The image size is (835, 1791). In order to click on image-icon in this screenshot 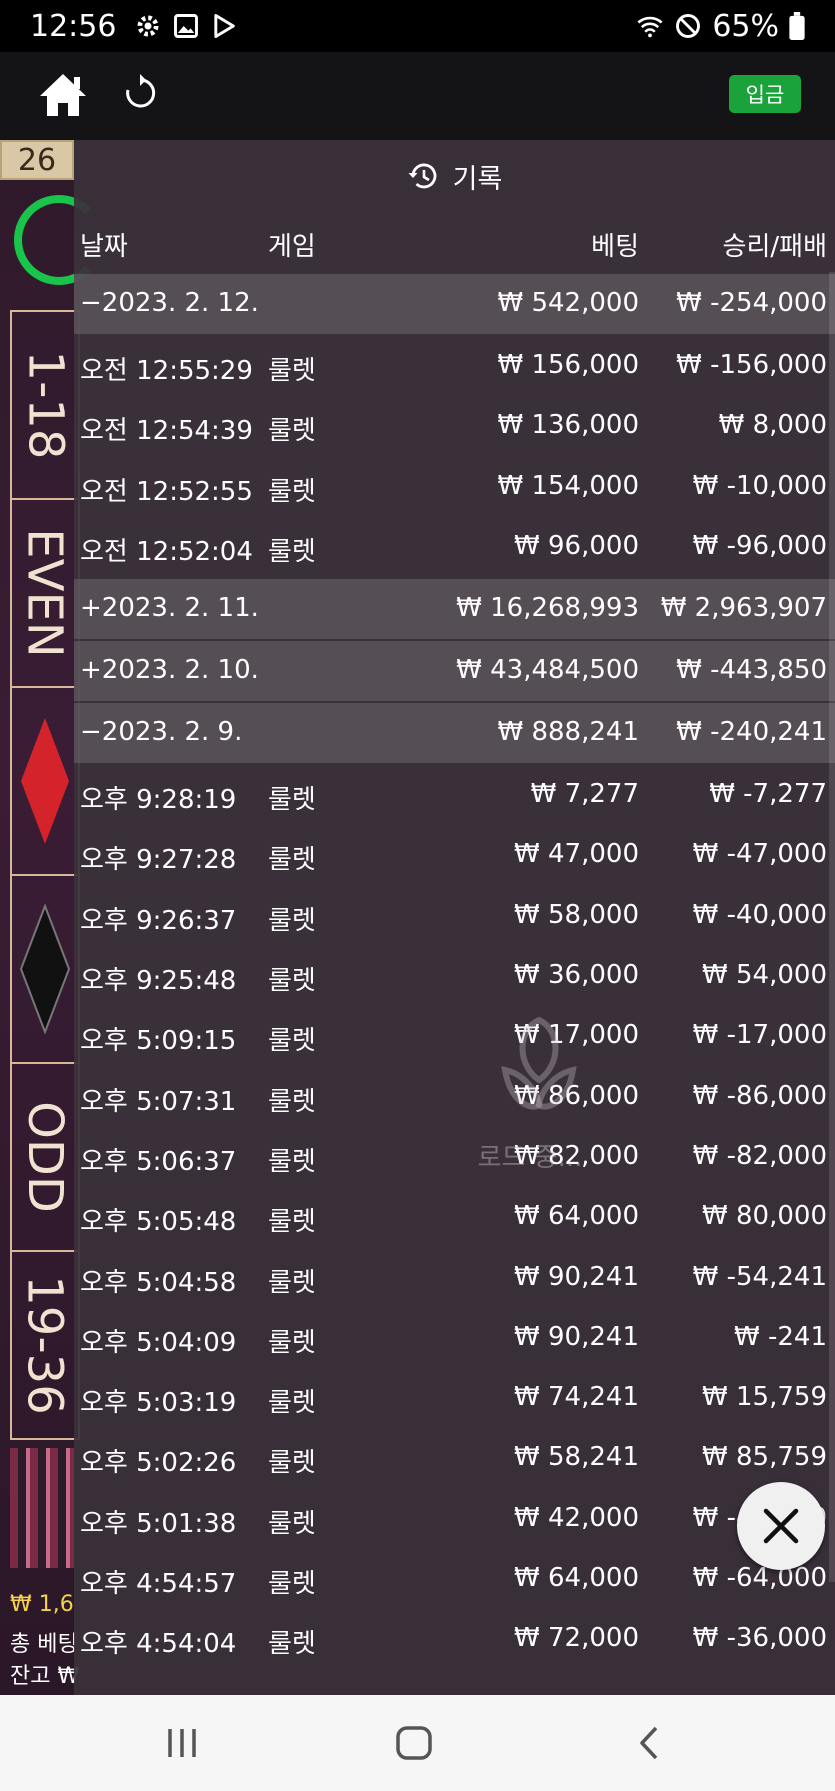, I will do `click(186, 26)`.